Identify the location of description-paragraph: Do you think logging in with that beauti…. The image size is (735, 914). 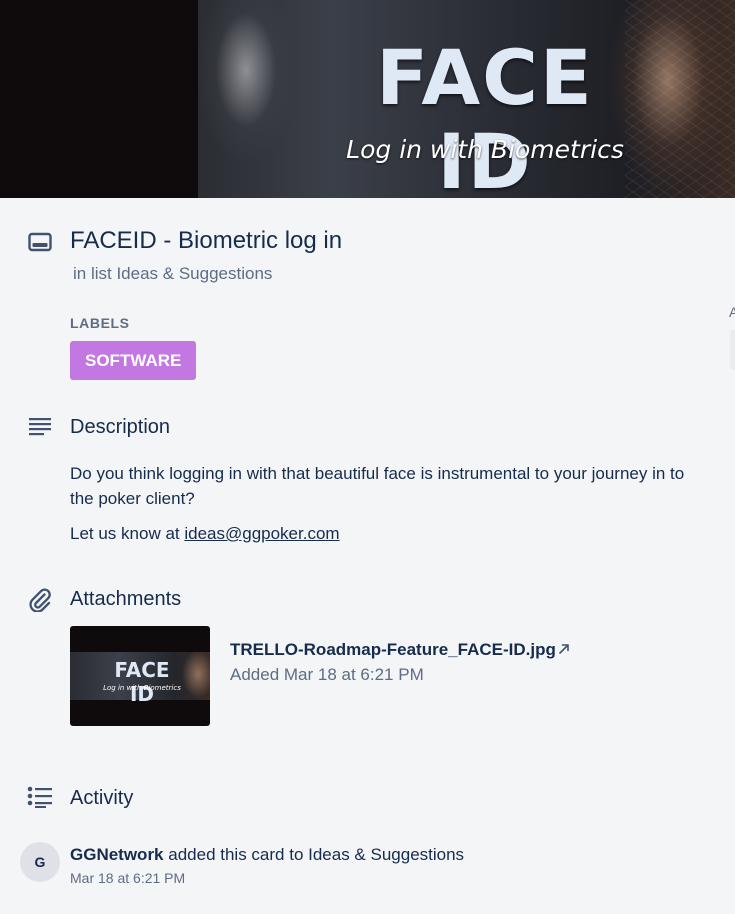
(377, 486).